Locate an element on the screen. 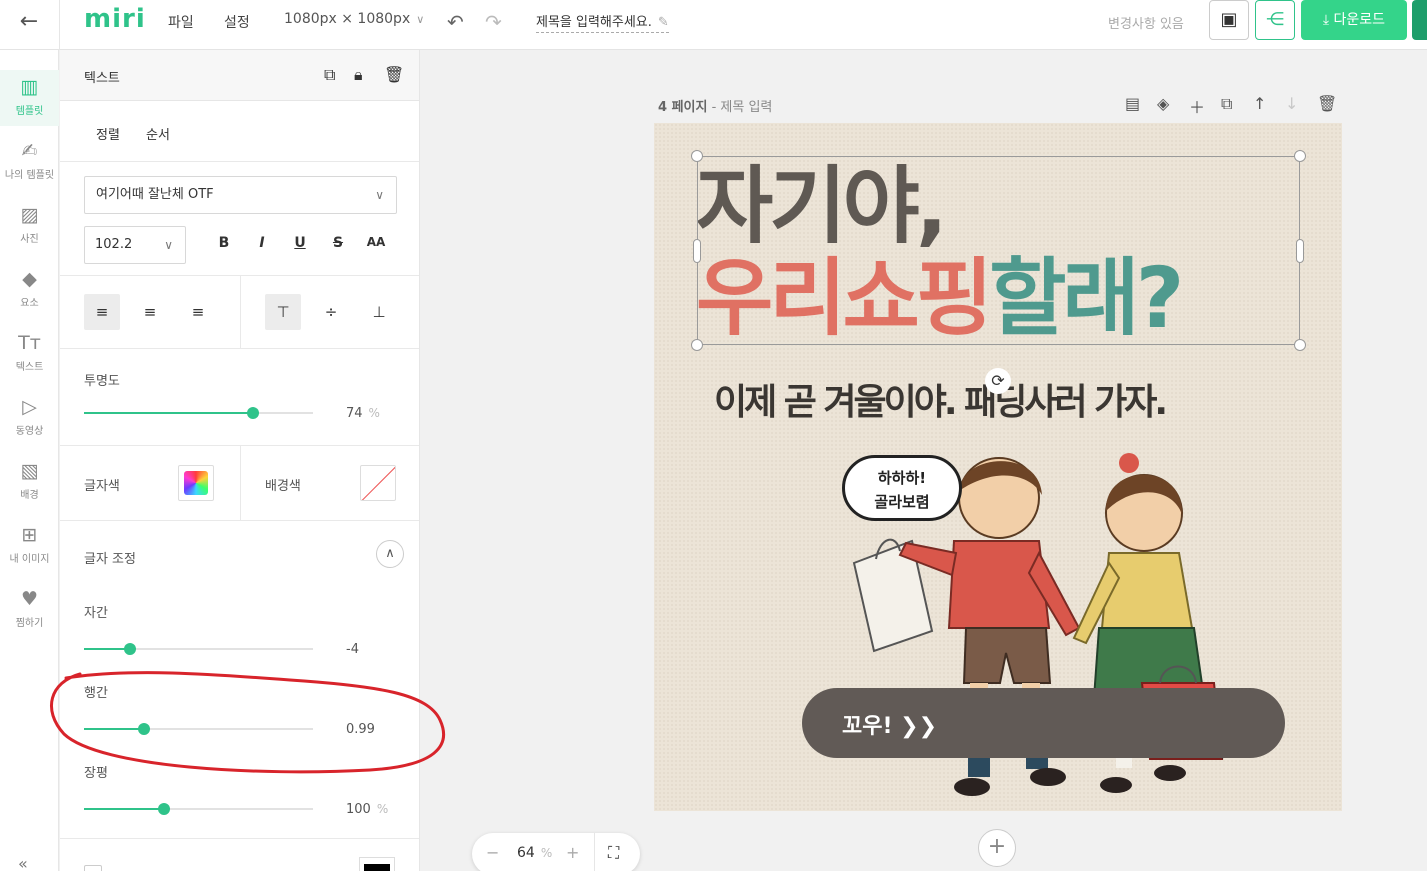 The width and height of the screenshot is (1427, 871). chevron-up-icon: ∧ is located at coordinates (390, 553).